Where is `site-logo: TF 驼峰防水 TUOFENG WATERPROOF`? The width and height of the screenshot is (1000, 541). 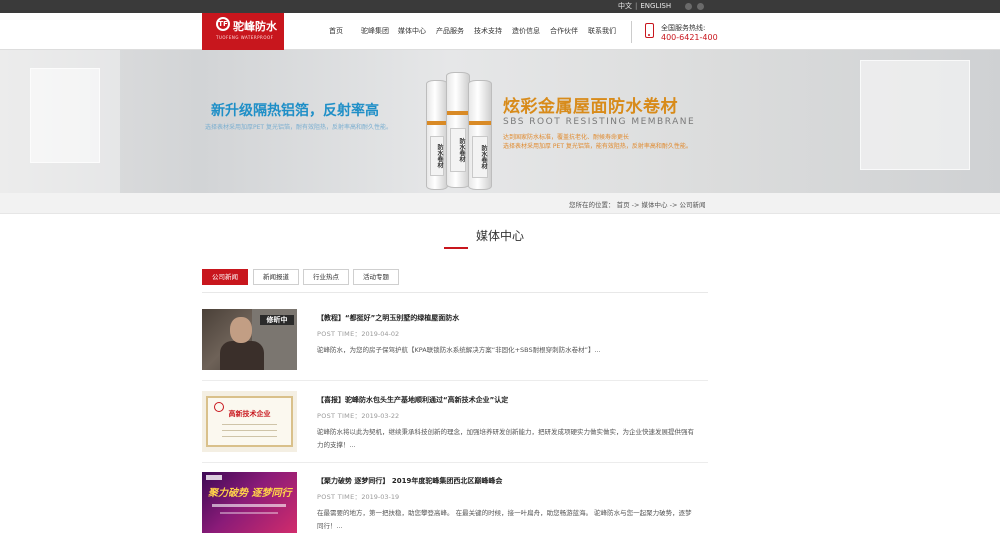
site-logo: TF 驼峰防水 TUOFENG WATERPROOF is located at coordinates (243, 31).